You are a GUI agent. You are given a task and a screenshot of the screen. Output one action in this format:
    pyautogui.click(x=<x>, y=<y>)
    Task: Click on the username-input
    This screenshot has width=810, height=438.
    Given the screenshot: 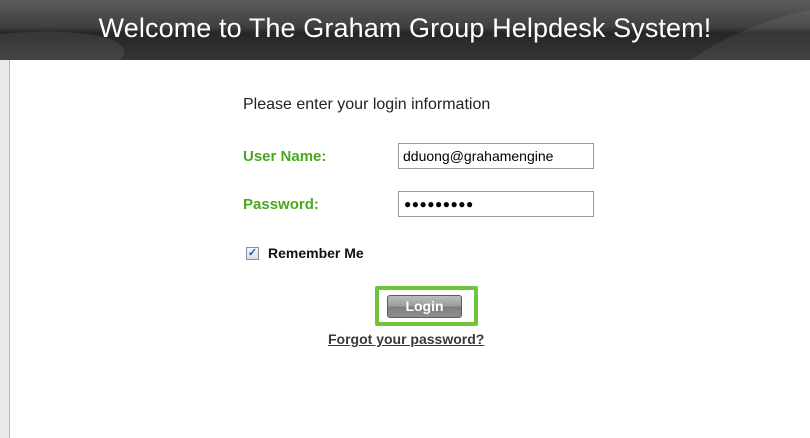 What is the action you would take?
    pyautogui.click(x=496, y=156)
    